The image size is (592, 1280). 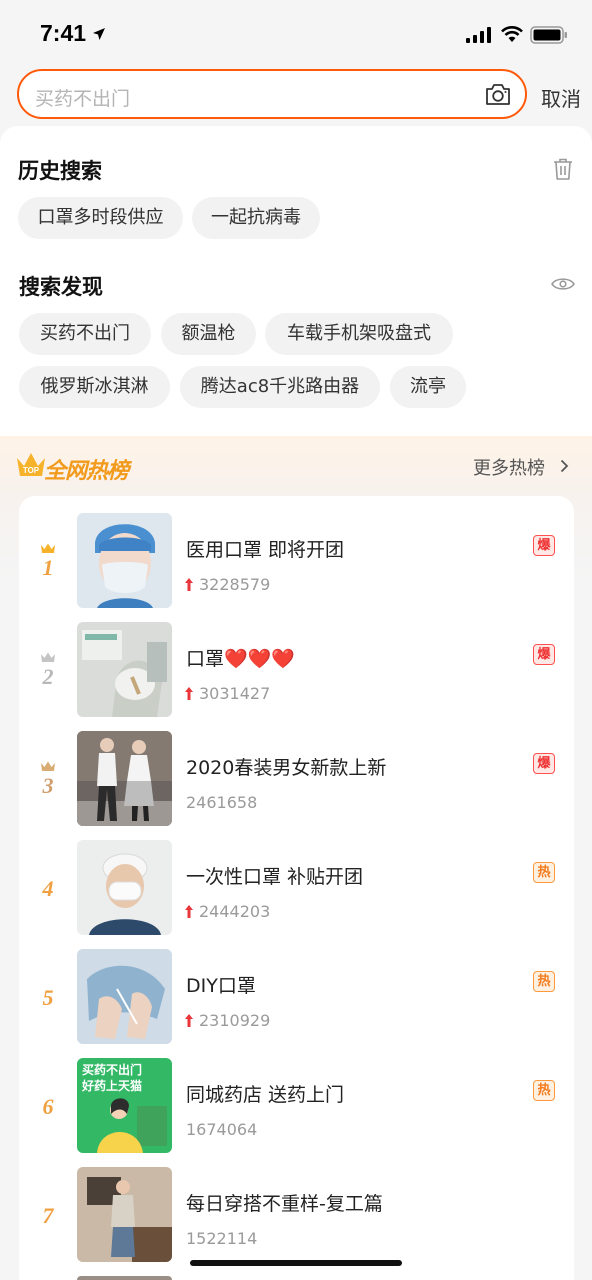 I want to click on home-indicator, so click(x=296, y=1263).